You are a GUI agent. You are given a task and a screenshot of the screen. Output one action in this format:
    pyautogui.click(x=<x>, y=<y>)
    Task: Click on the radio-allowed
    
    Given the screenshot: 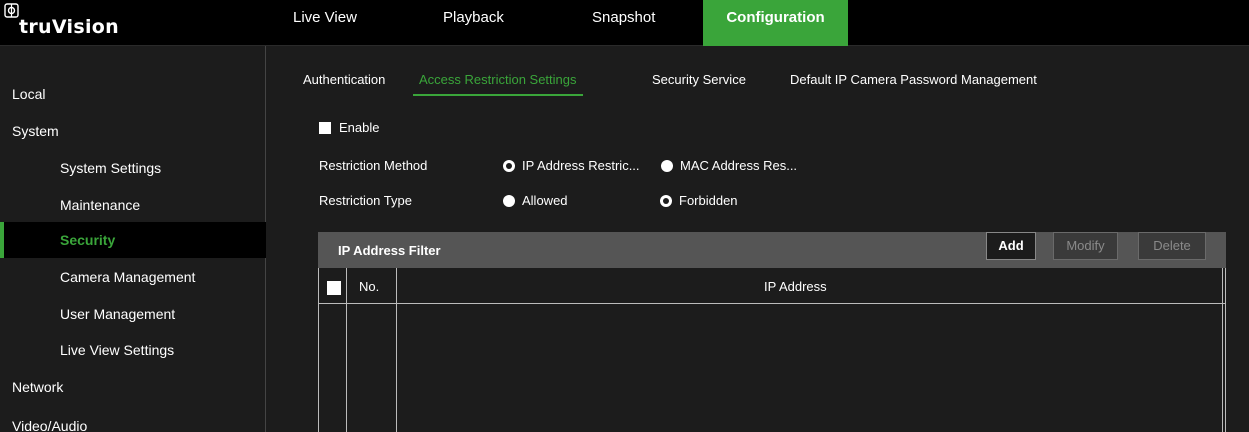 What is the action you would take?
    pyautogui.click(x=509, y=201)
    